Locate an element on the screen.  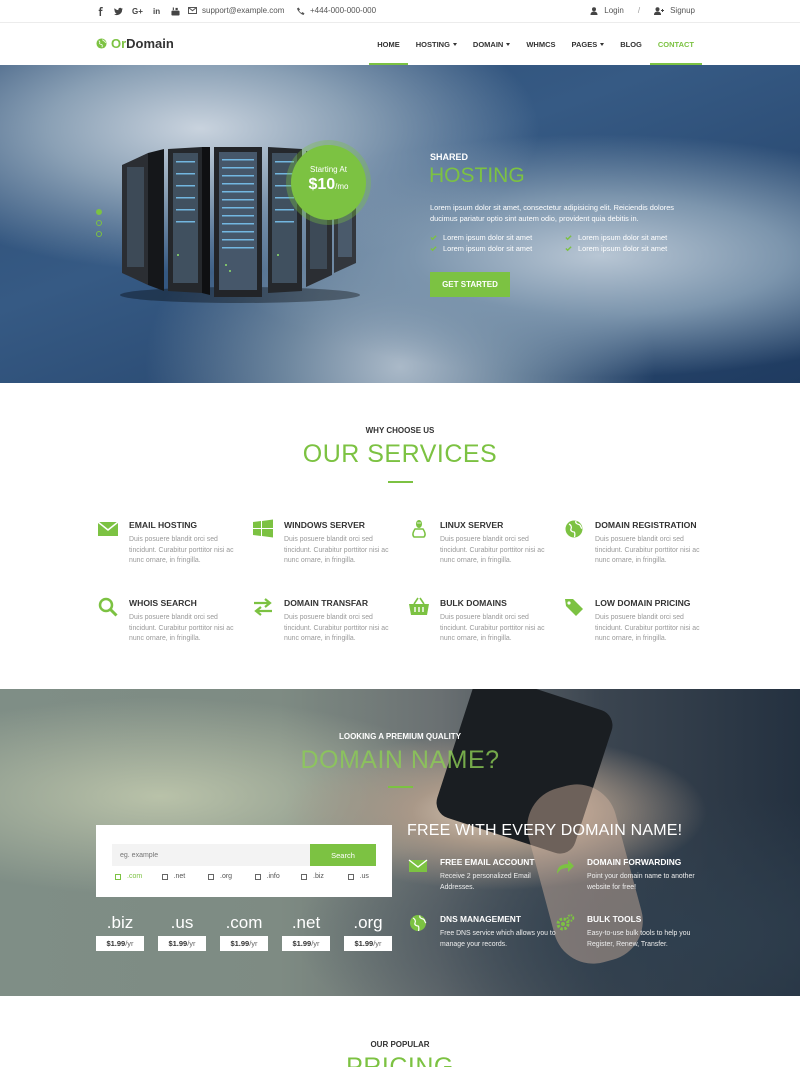
feature-title: DOMAIN FORWARDING is located at coordinates (634, 862).